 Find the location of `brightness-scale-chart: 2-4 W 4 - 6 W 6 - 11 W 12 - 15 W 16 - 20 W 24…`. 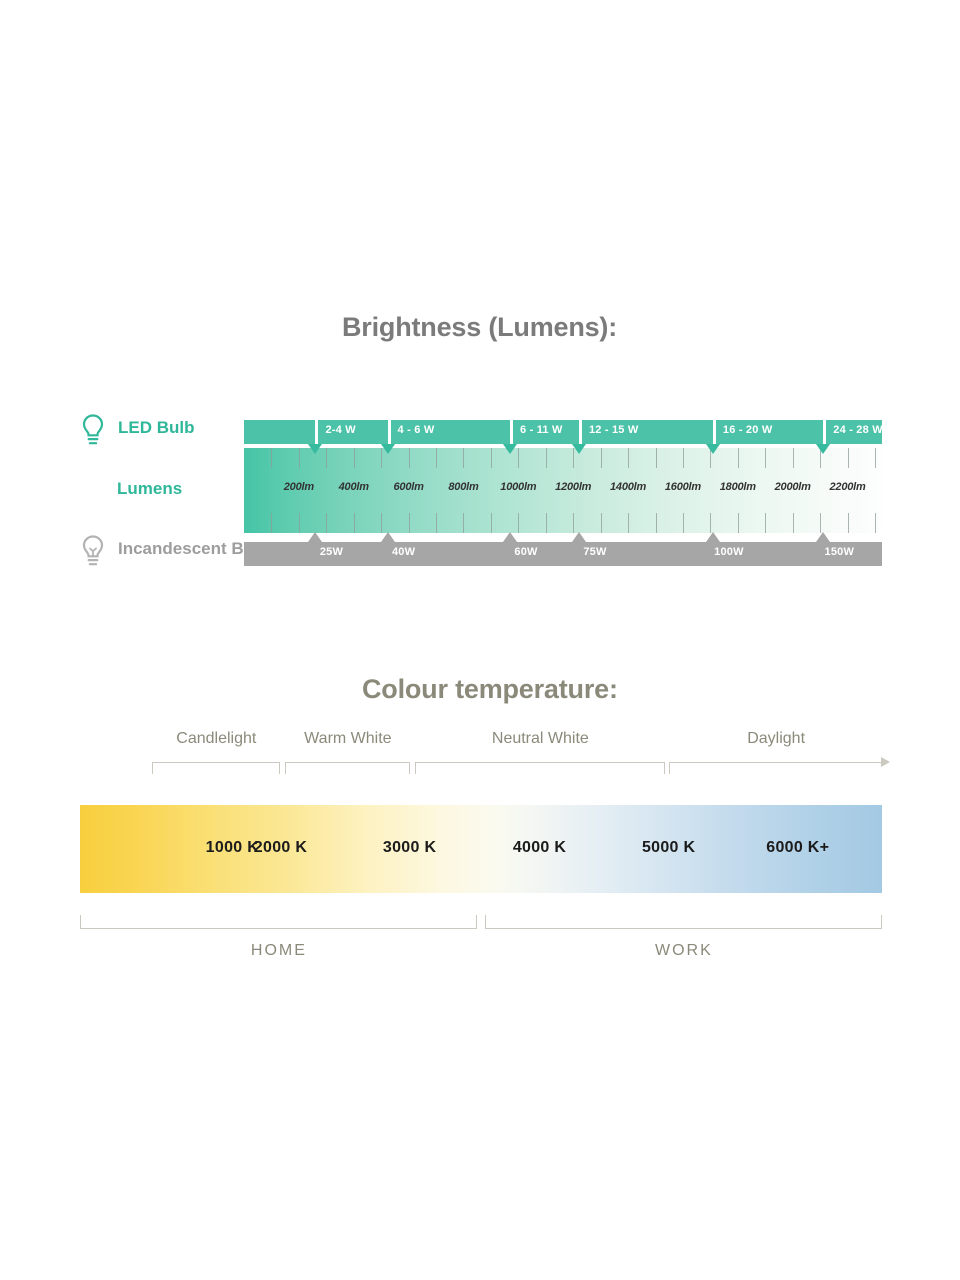

brightness-scale-chart: 2-4 W 4 - 6 W 6 - 11 W 12 - 15 W 16 - 20 W 24… is located at coordinates (563, 493).